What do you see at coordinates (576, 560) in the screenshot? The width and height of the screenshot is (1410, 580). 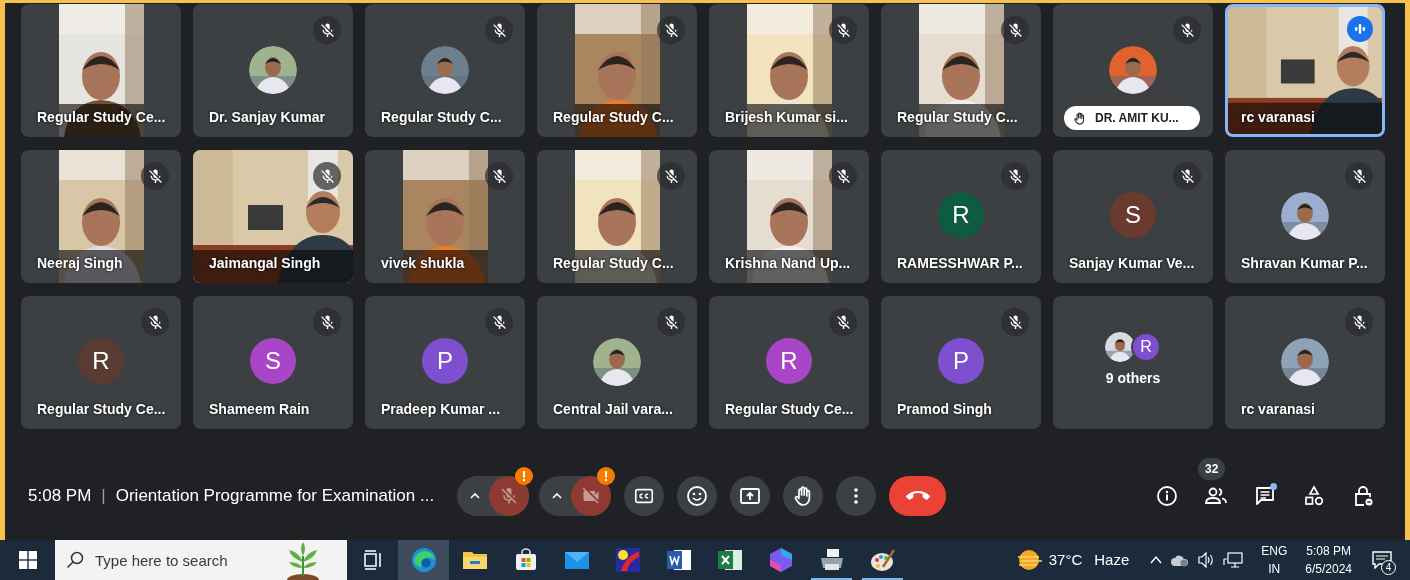 I see `envelope-icon` at bounding box center [576, 560].